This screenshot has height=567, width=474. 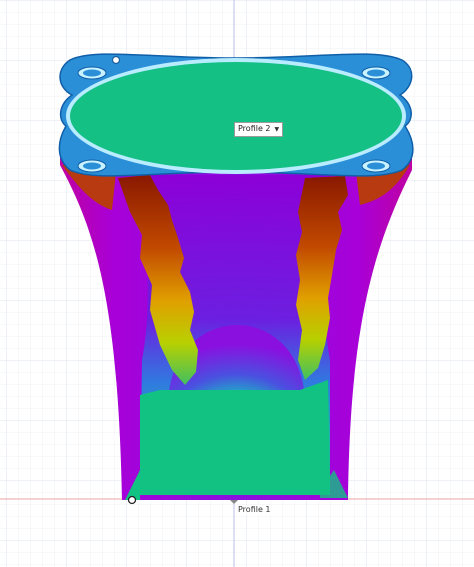 I want to click on chevron-down-icon: ▼, so click(x=277, y=129).